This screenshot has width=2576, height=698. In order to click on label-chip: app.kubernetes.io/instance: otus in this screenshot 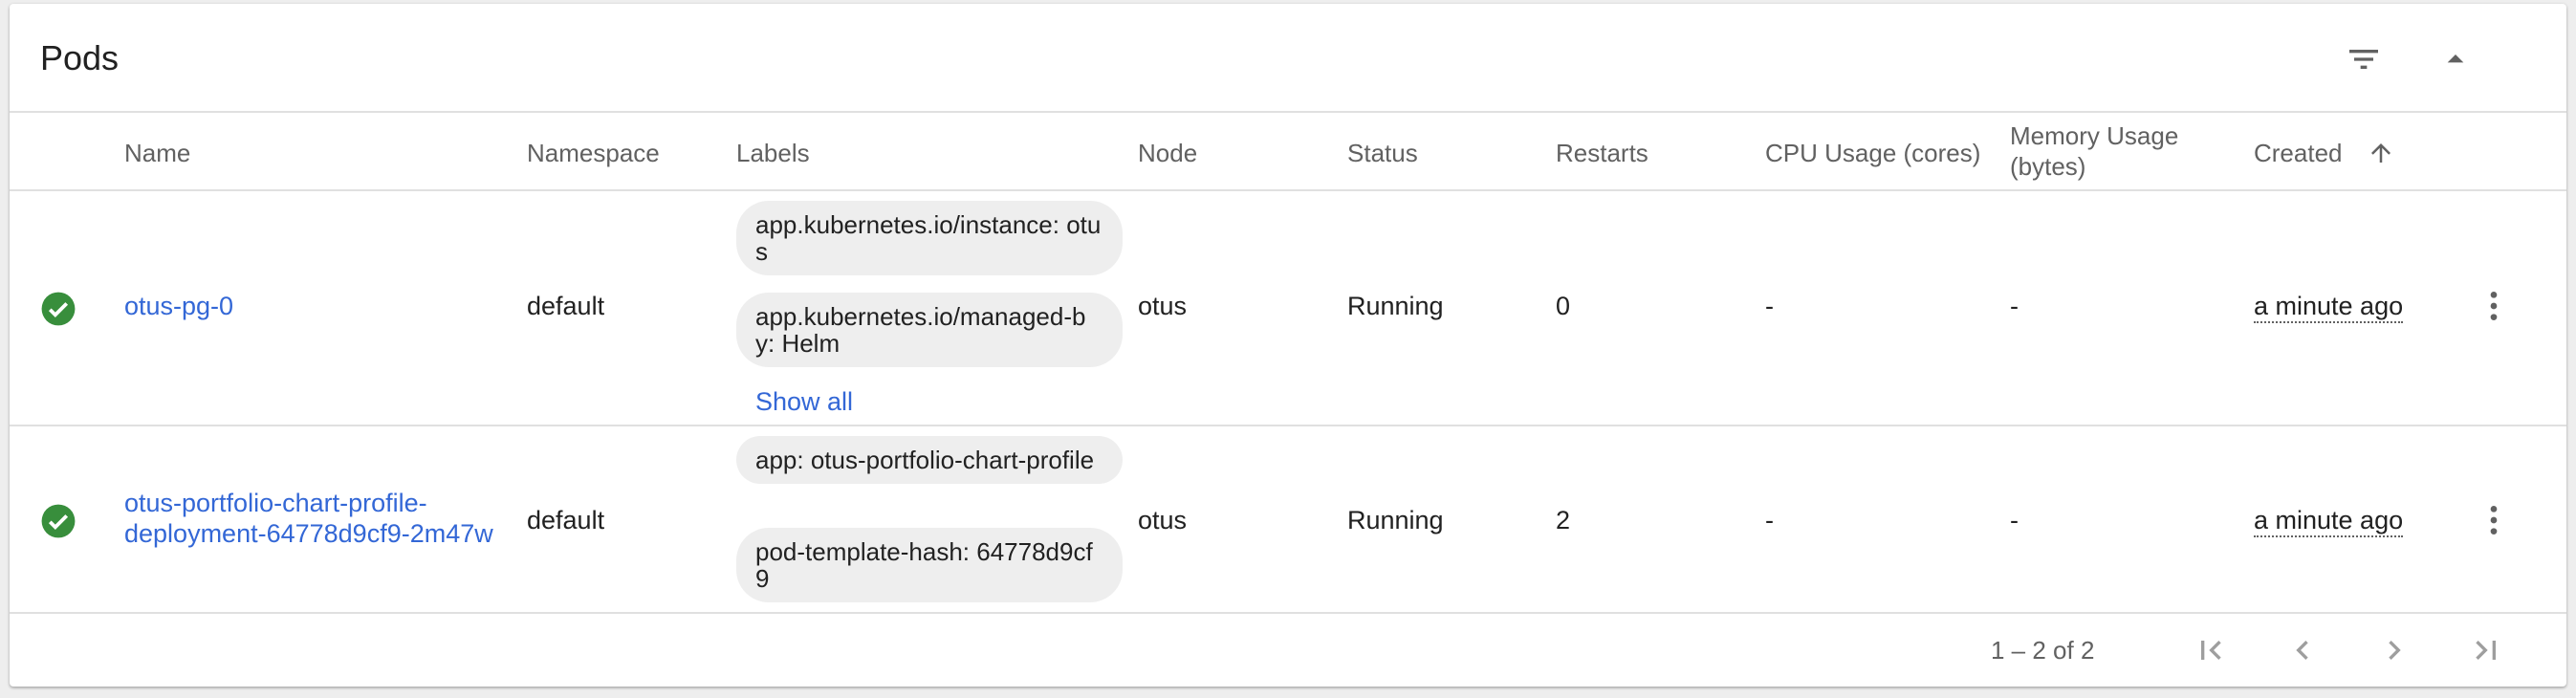, I will do `click(929, 238)`.